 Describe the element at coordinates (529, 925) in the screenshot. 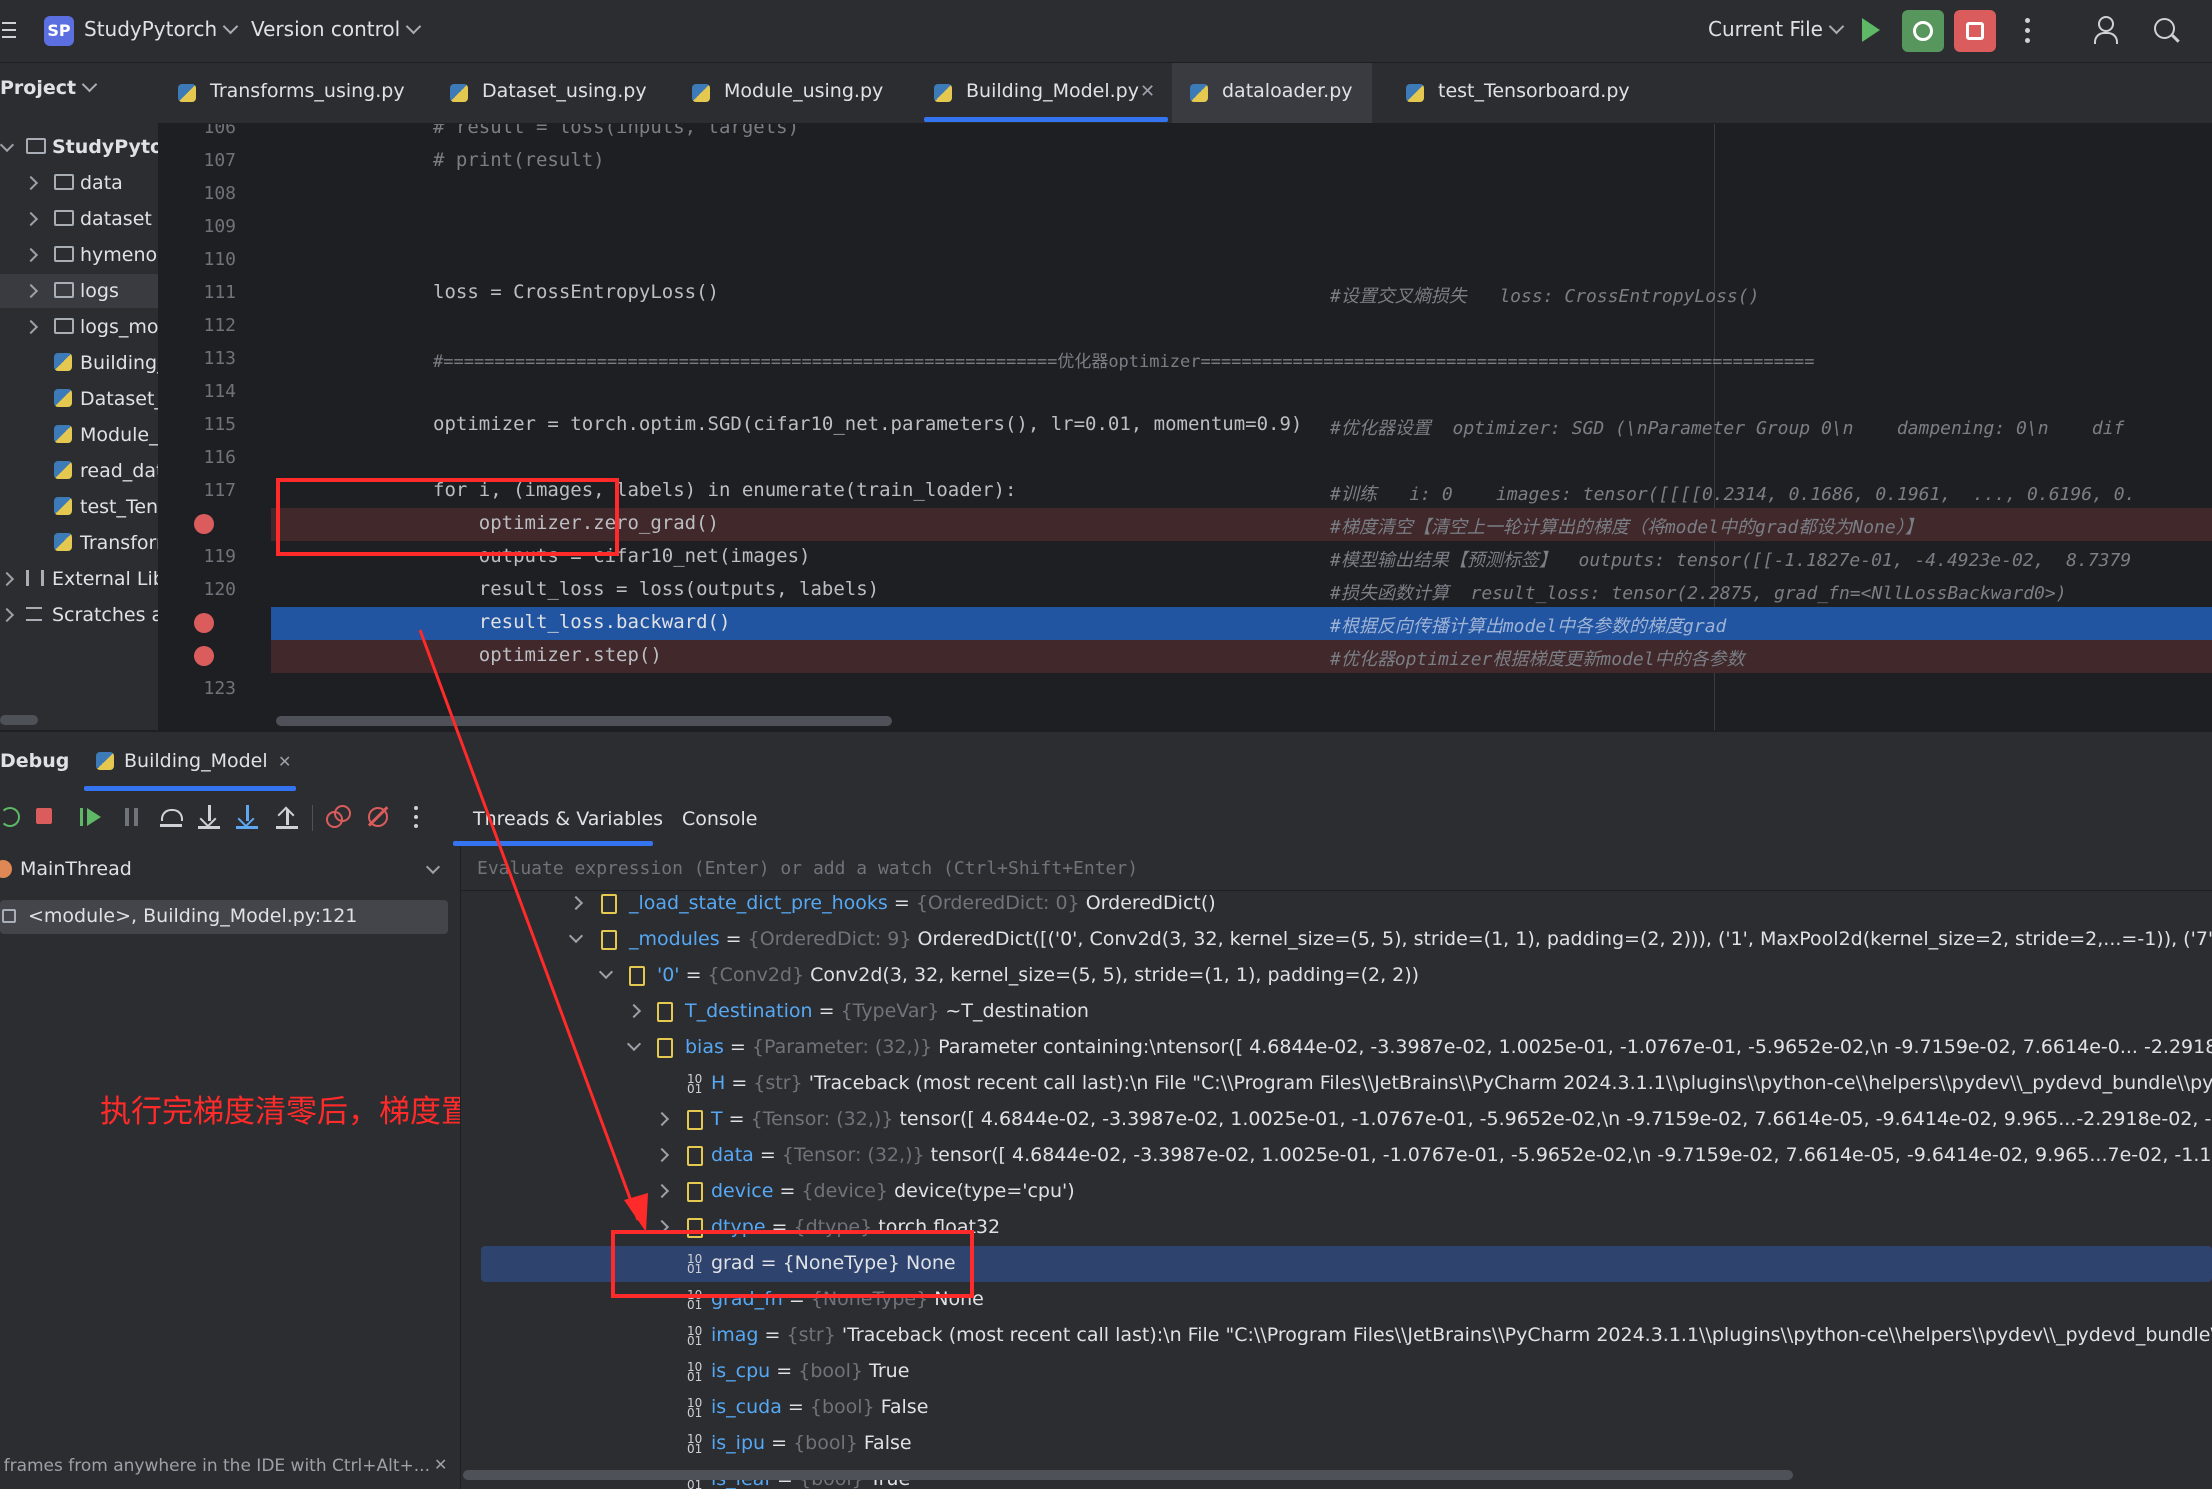

I see `annotation-arrow-line` at that location.